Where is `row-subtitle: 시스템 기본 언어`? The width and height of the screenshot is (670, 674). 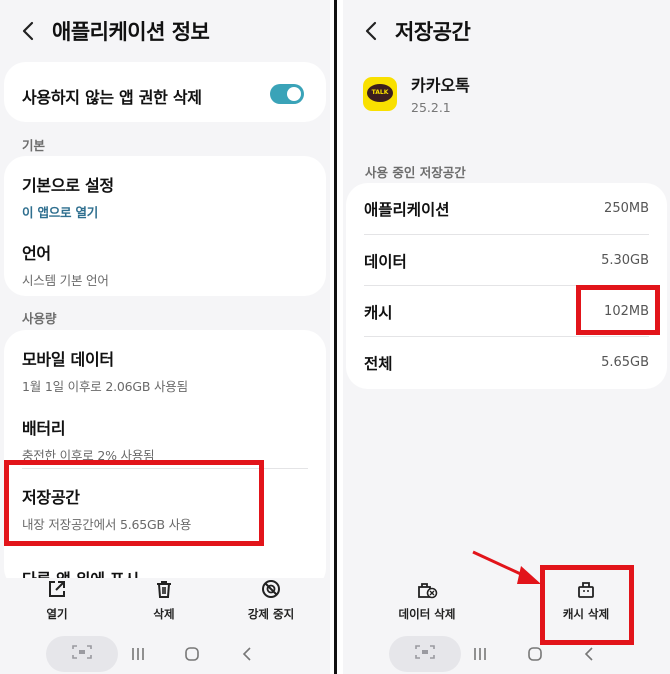 row-subtitle: 시스템 기본 언어 is located at coordinates (65, 280).